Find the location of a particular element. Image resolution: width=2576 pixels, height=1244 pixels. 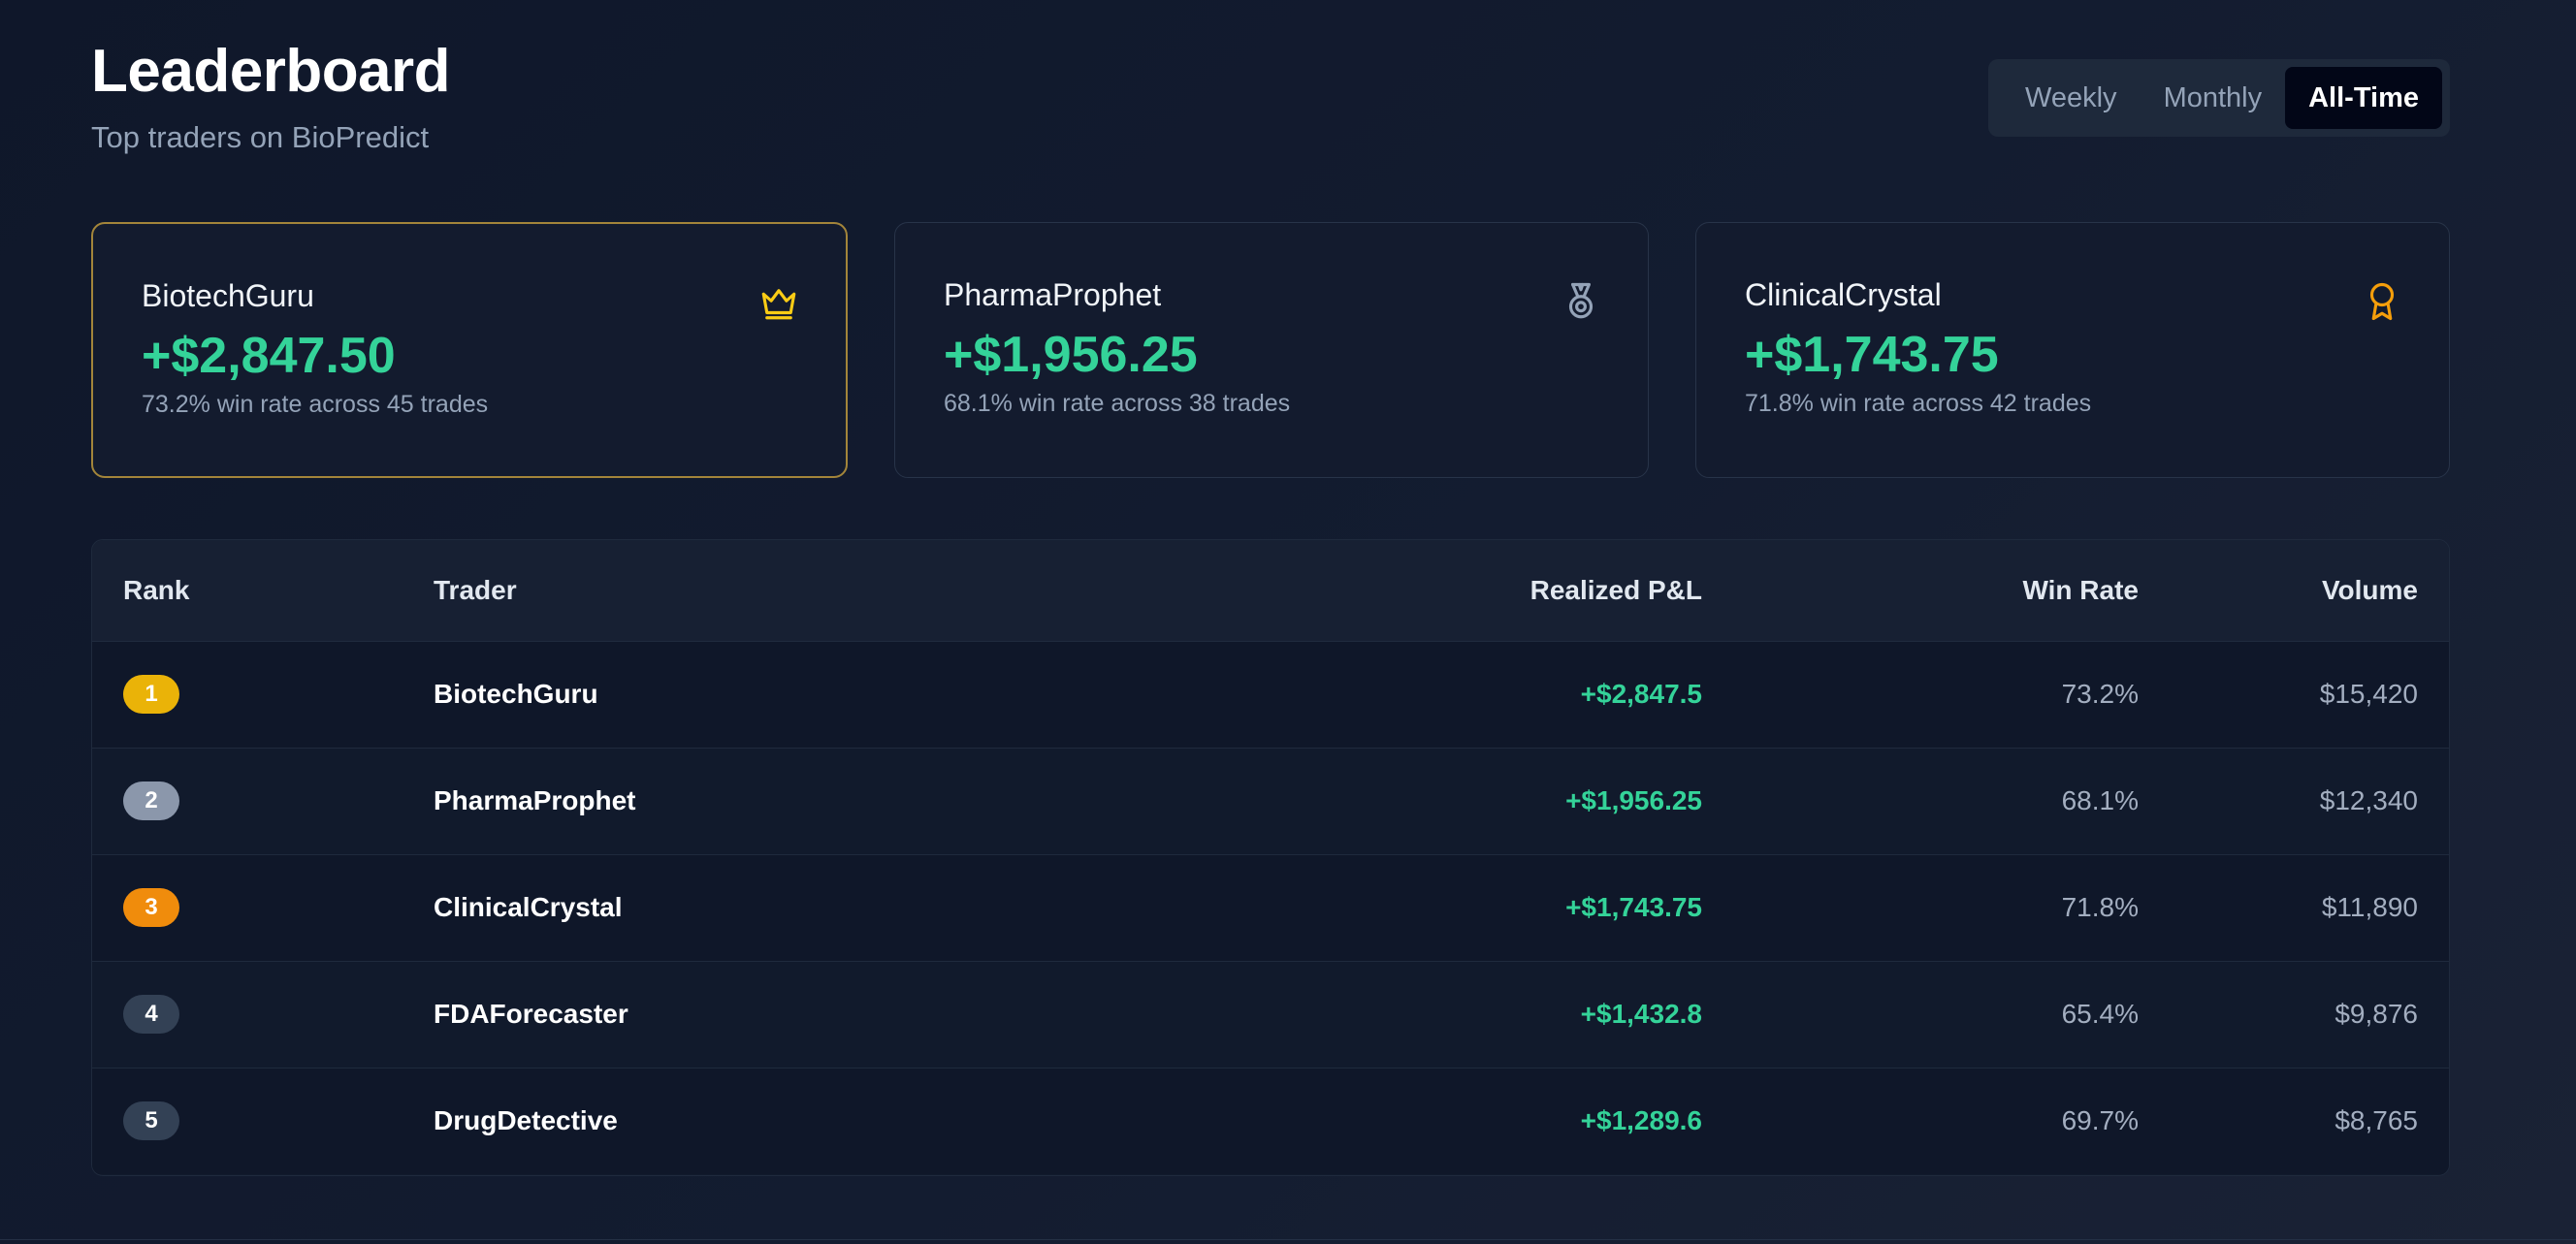

crown-icon is located at coordinates (778, 304).